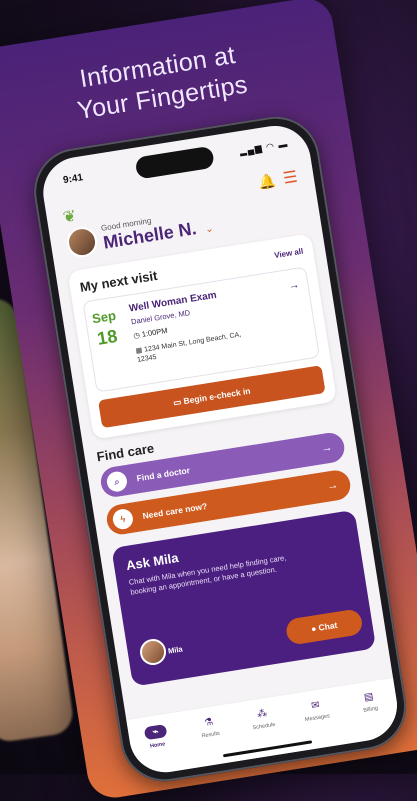 This screenshot has width=417, height=801. I want to click on chat-label: Chat, so click(328, 626).